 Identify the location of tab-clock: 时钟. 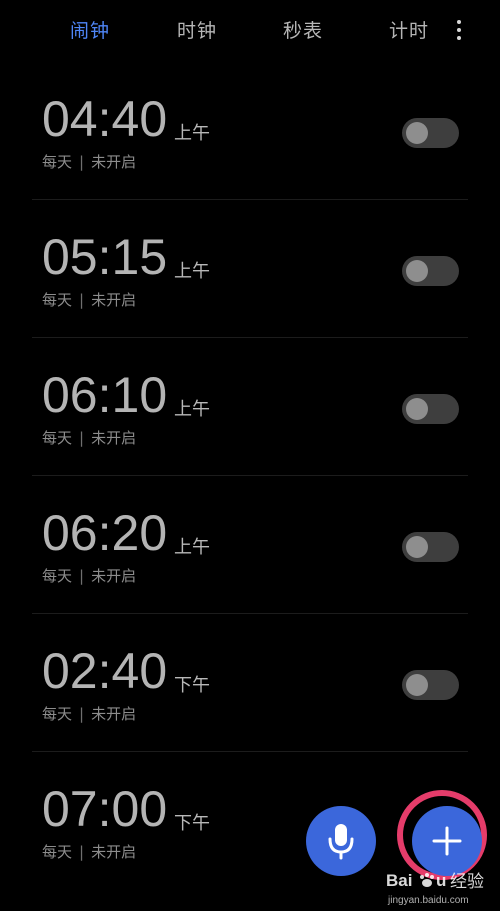
(197, 29).